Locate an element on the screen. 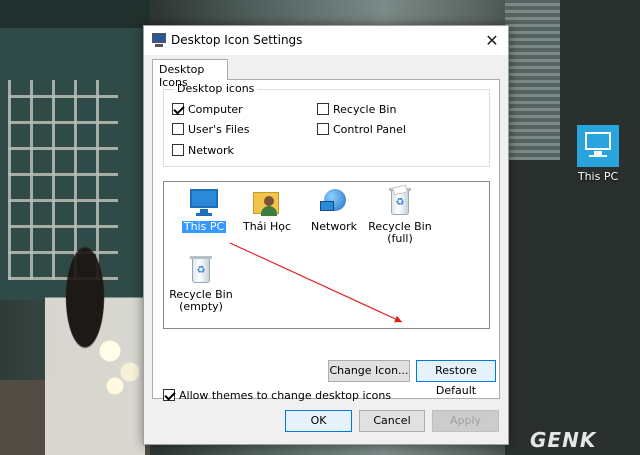  dialog-title: Desktop Icon Settings is located at coordinates (237, 40).